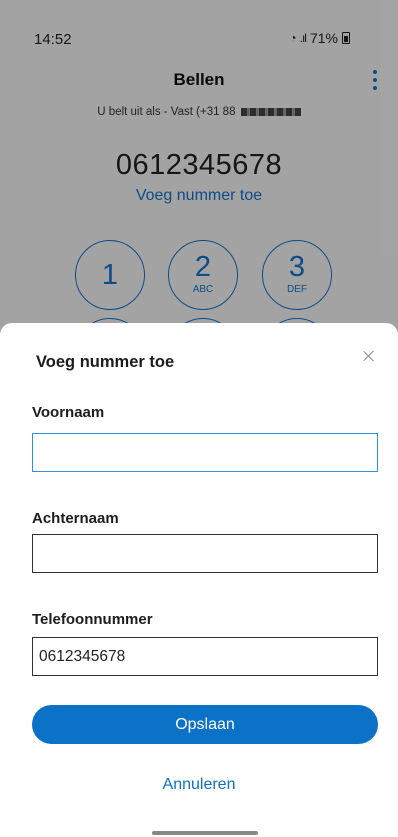 This screenshot has height=837, width=398. What do you see at coordinates (205, 724) in the screenshot?
I see `save-button: Opslaan` at bounding box center [205, 724].